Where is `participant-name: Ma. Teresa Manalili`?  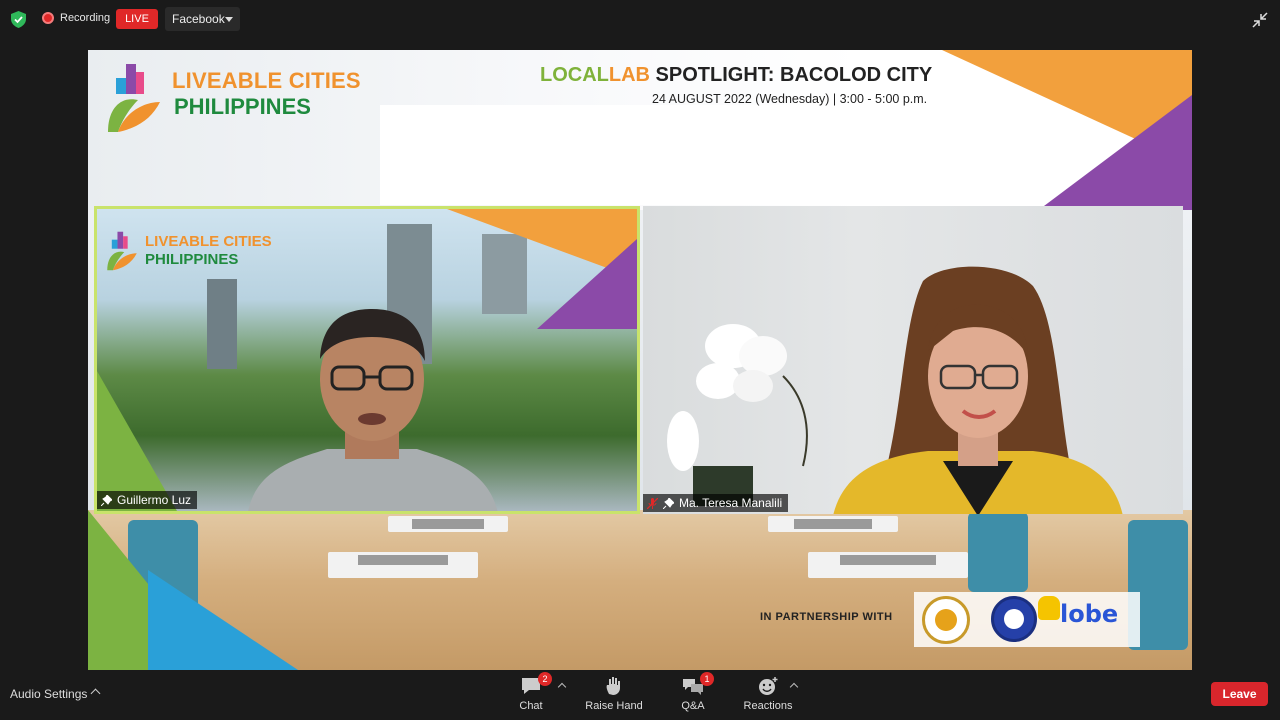 participant-name: Ma. Teresa Manalili is located at coordinates (731, 503).